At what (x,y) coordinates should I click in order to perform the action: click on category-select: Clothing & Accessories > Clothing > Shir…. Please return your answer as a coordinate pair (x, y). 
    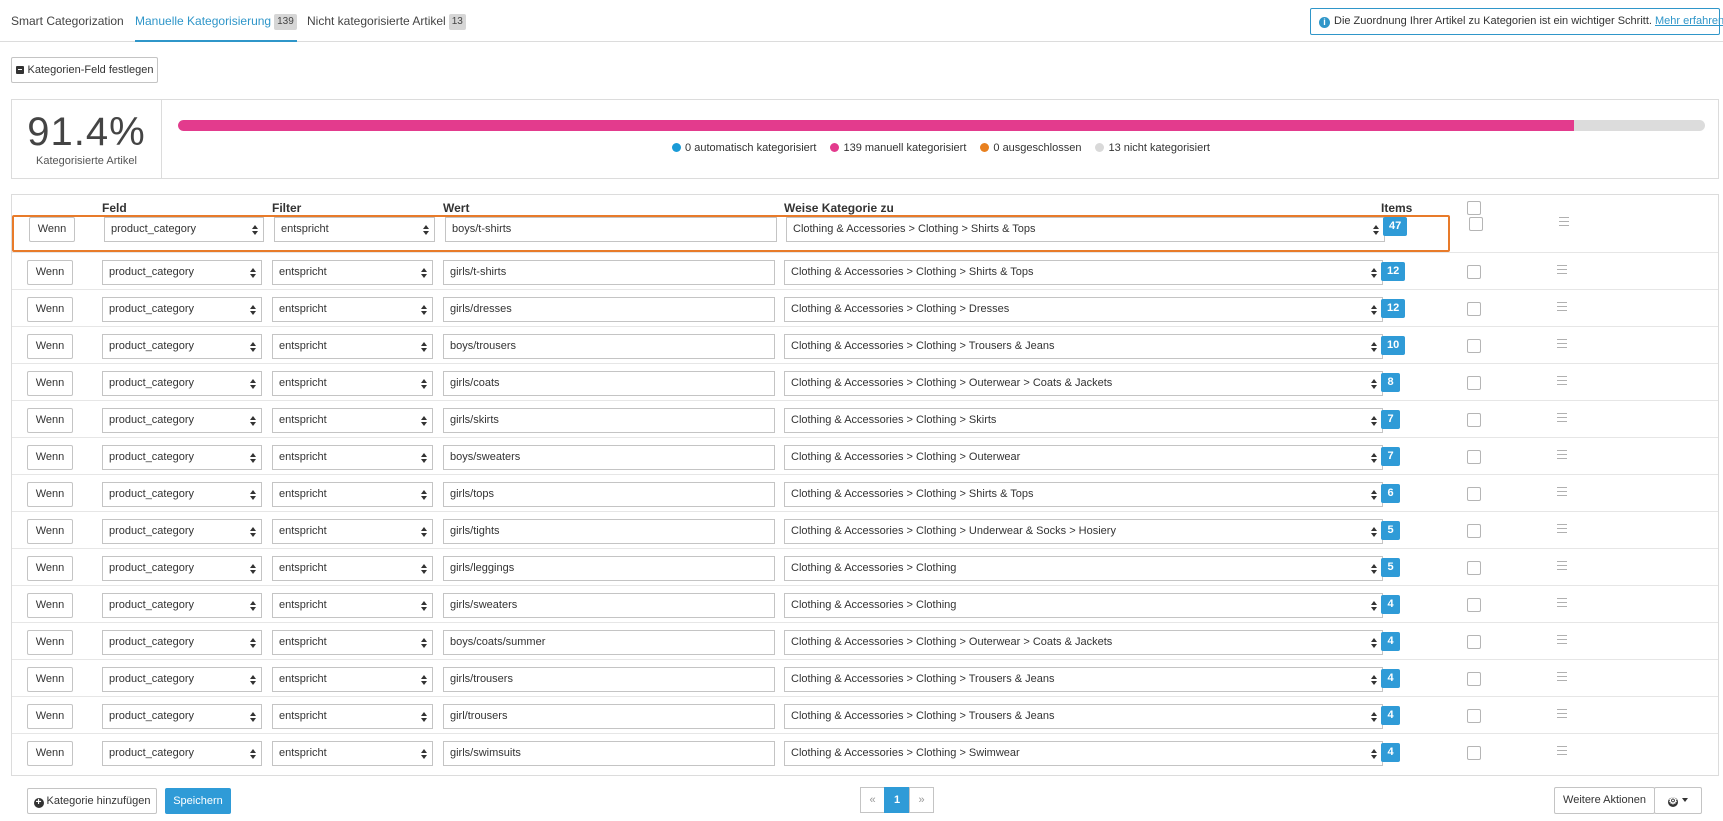
    Looking at the image, I should click on (1083, 272).